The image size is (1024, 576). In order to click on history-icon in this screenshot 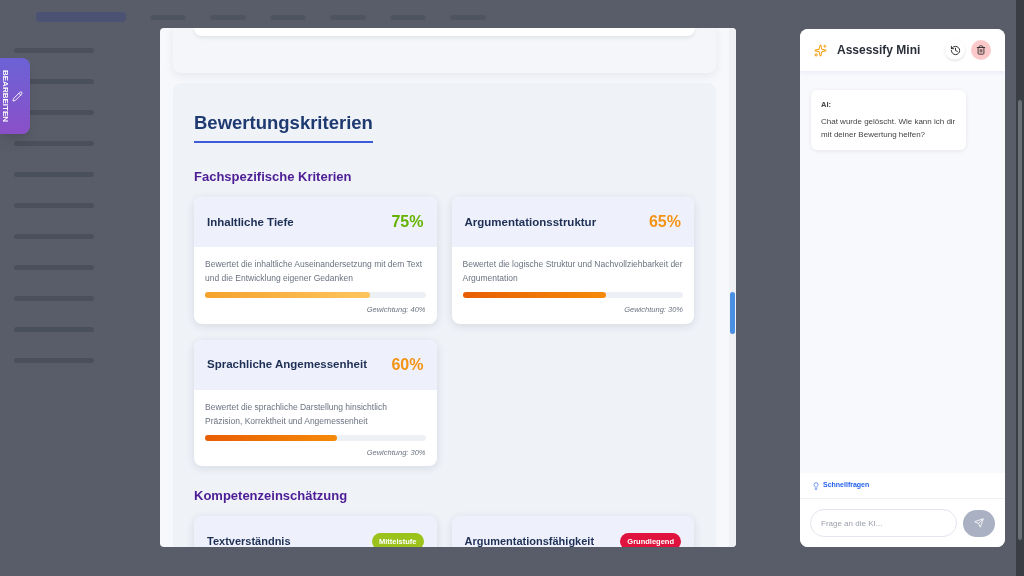, I will do `click(955, 50)`.